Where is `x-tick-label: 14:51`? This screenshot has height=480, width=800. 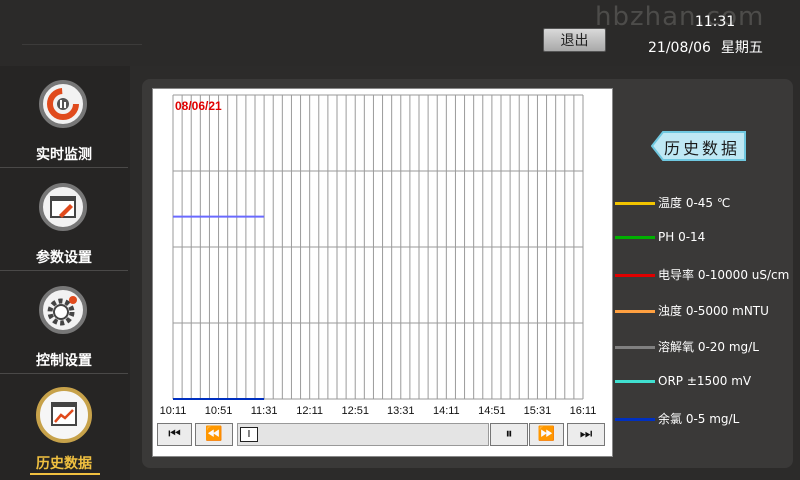 x-tick-label: 14:51 is located at coordinates (492, 411).